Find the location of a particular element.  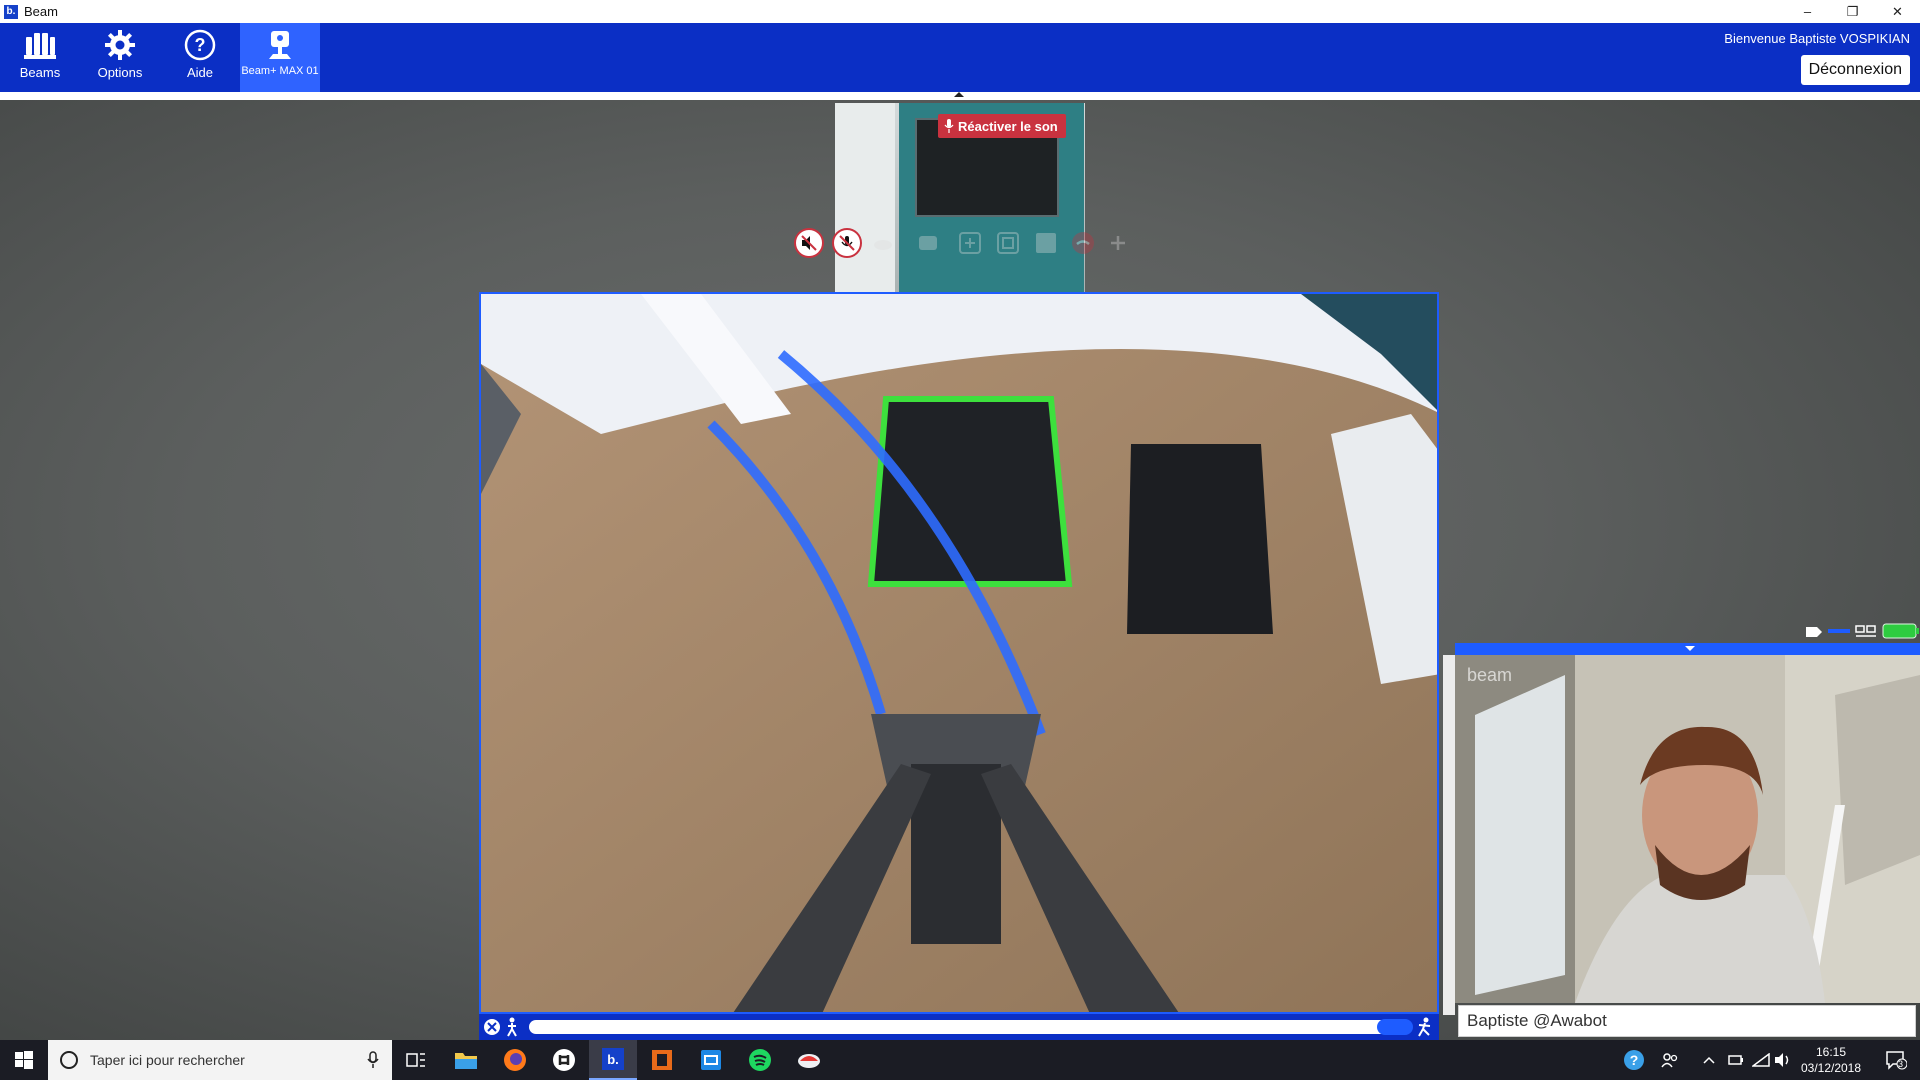

title-bar: b. Beam – ❐ ✕ is located at coordinates (960, 11).